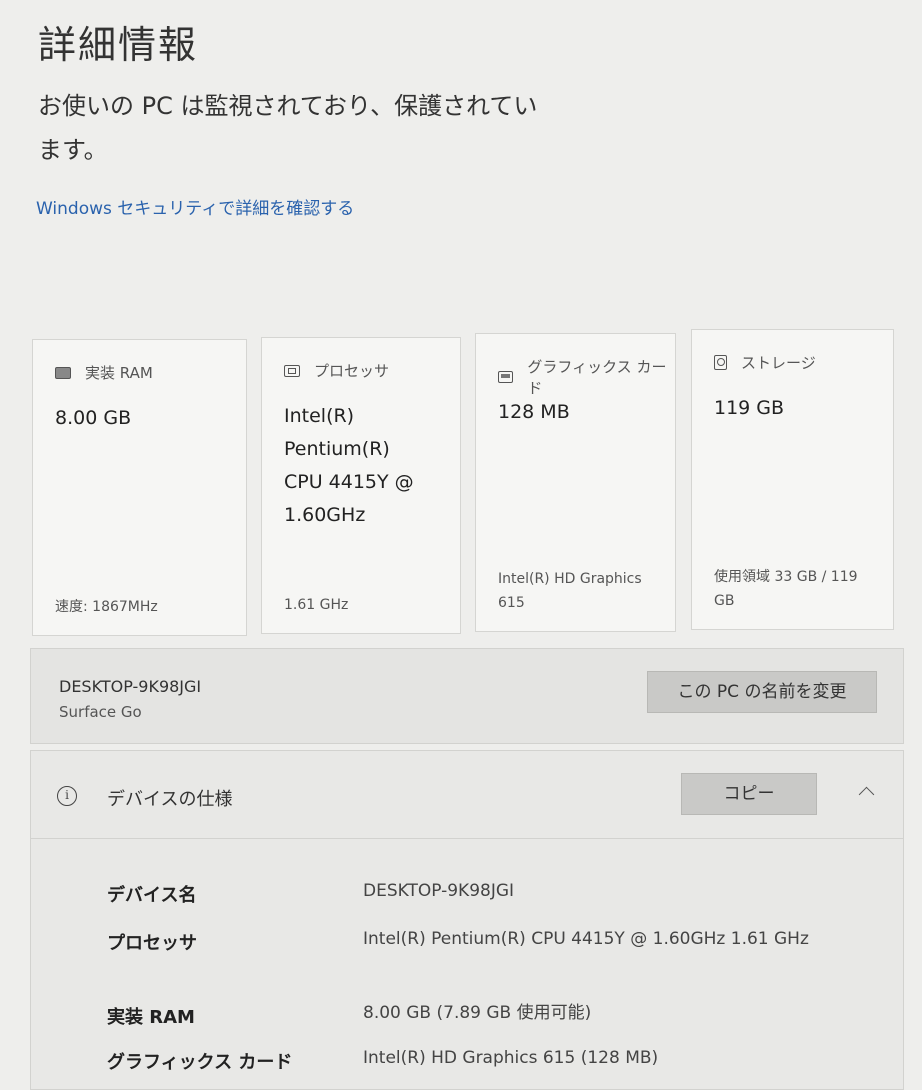  Describe the element at coordinates (778, 363) in the screenshot. I see `card-label: ストレージ` at that location.